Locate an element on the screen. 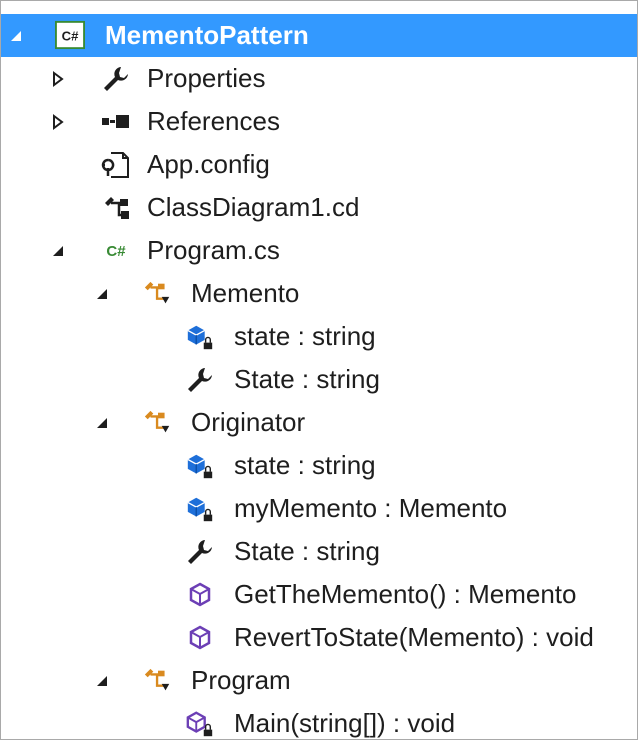 The image size is (638, 740). member-label: GetTheMemento() : Memento is located at coordinates (405, 594).